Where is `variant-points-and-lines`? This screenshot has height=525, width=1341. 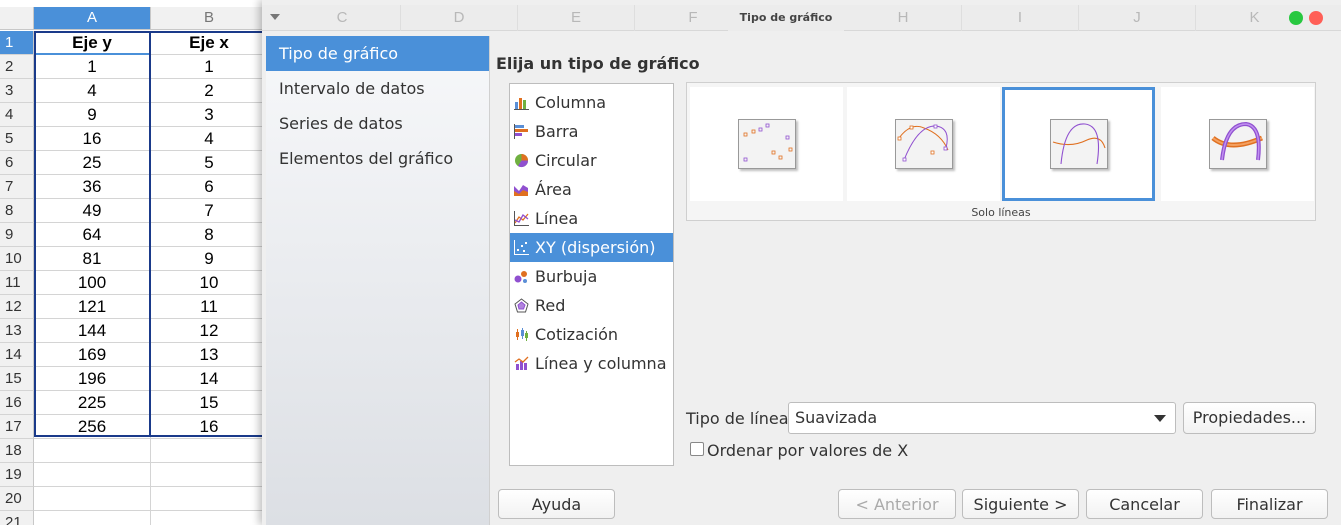 variant-points-and-lines is located at coordinates (923, 144).